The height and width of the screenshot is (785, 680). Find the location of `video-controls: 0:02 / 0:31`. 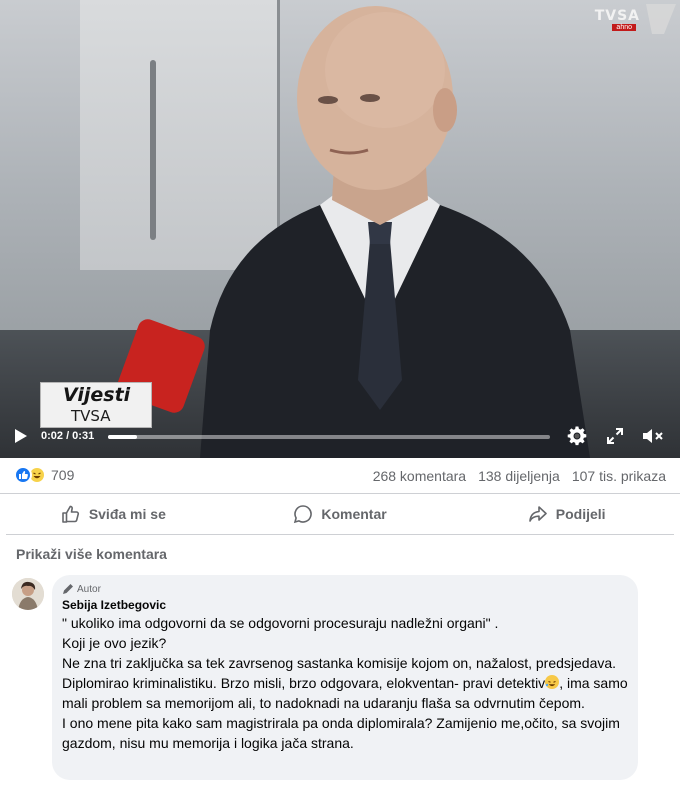

video-controls: 0:02 / 0:31 is located at coordinates (340, 437).